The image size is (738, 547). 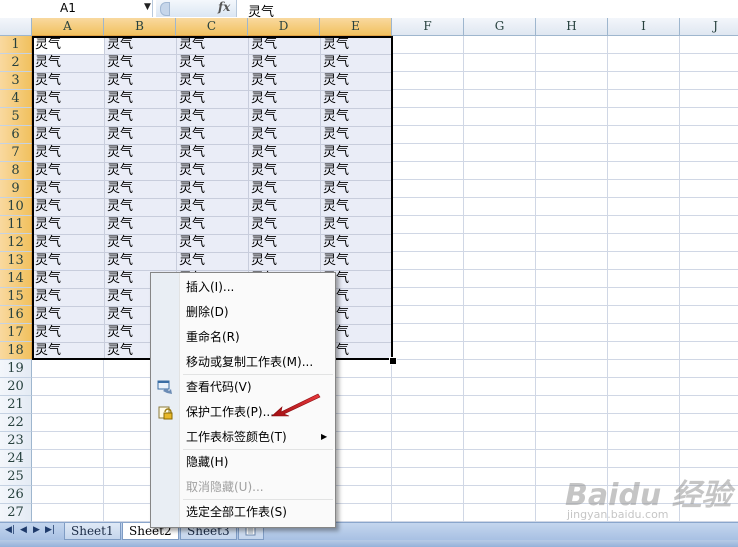 I want to click on cell-a2: 灵气, so click(x=68, y=63).